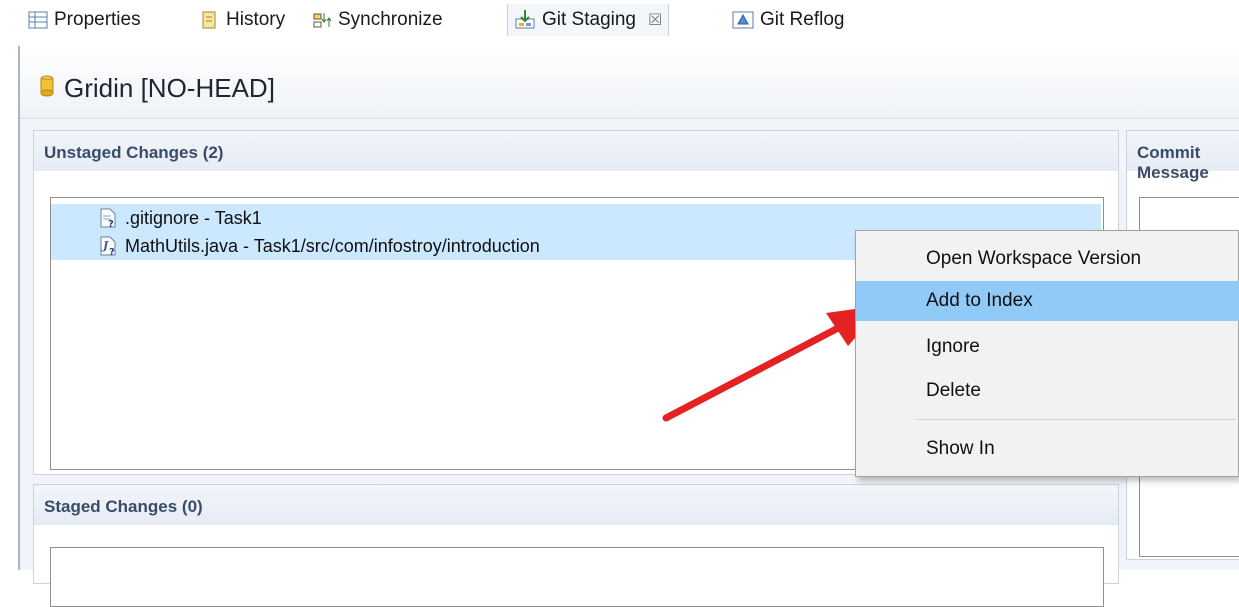 This screenshot has width=1239, height=607. What do you see at coordinates (1173, 162) in the screenshot?
I see `commit-section-title: Commit Message` at bounding box center [1173, 162].